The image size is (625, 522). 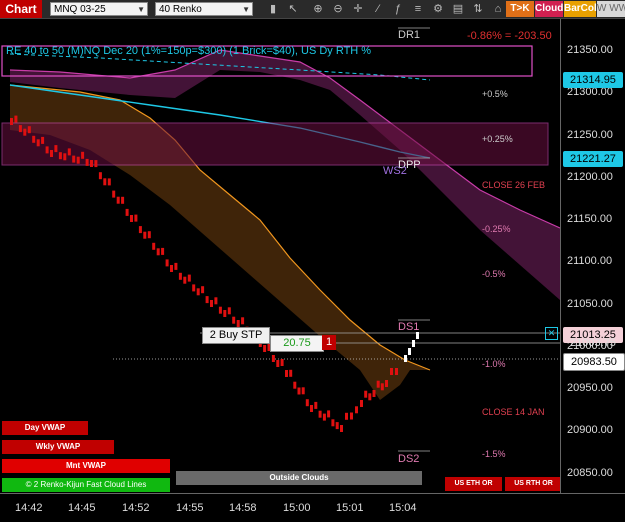 I want to click on close-feb-label: CLOSE 26 FEB, so click(x=514, y=185).